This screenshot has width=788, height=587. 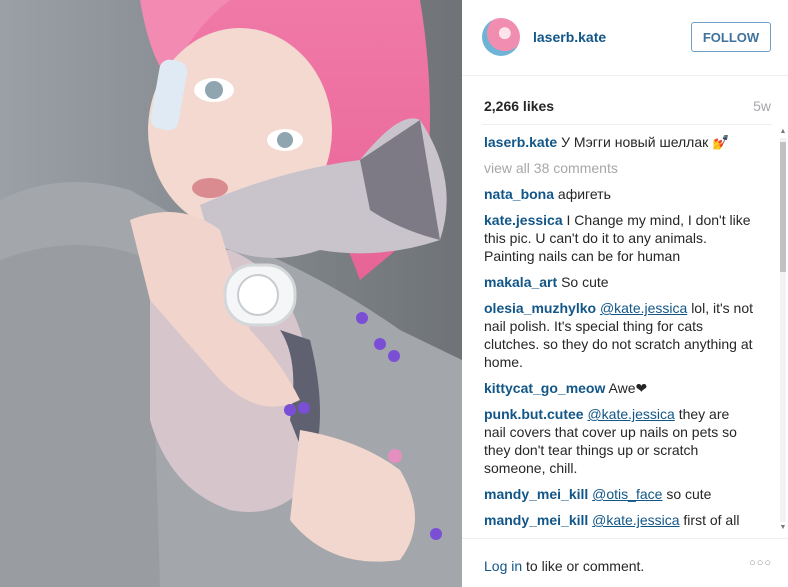 What do you see at coordinates (619, 282) in the screenshot?
I see `comment-item: makala_art So cute` at bounding box center [619, 282].